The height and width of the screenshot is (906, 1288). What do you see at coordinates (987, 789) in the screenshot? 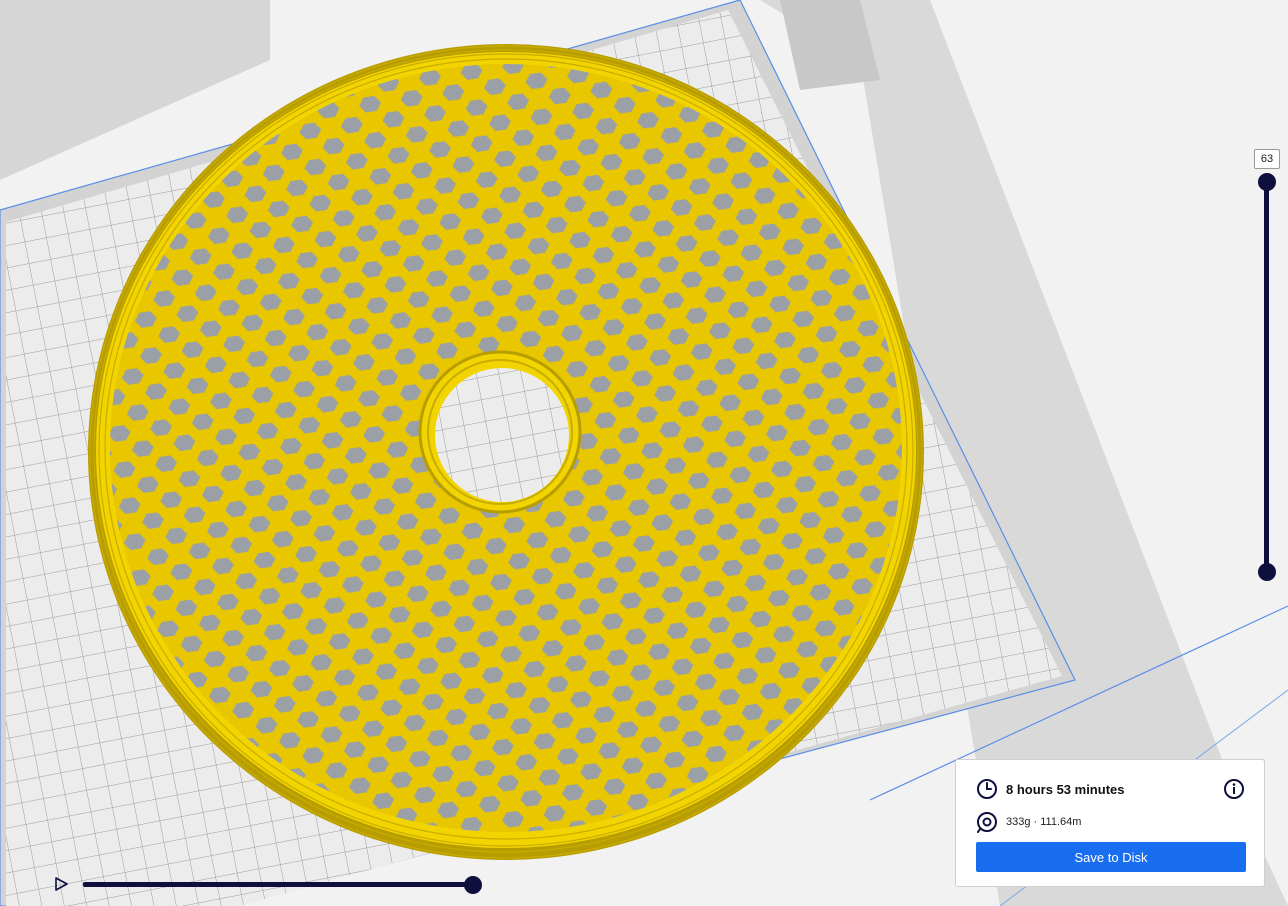
I see `clock-icon` at bounding box center [987, 789].